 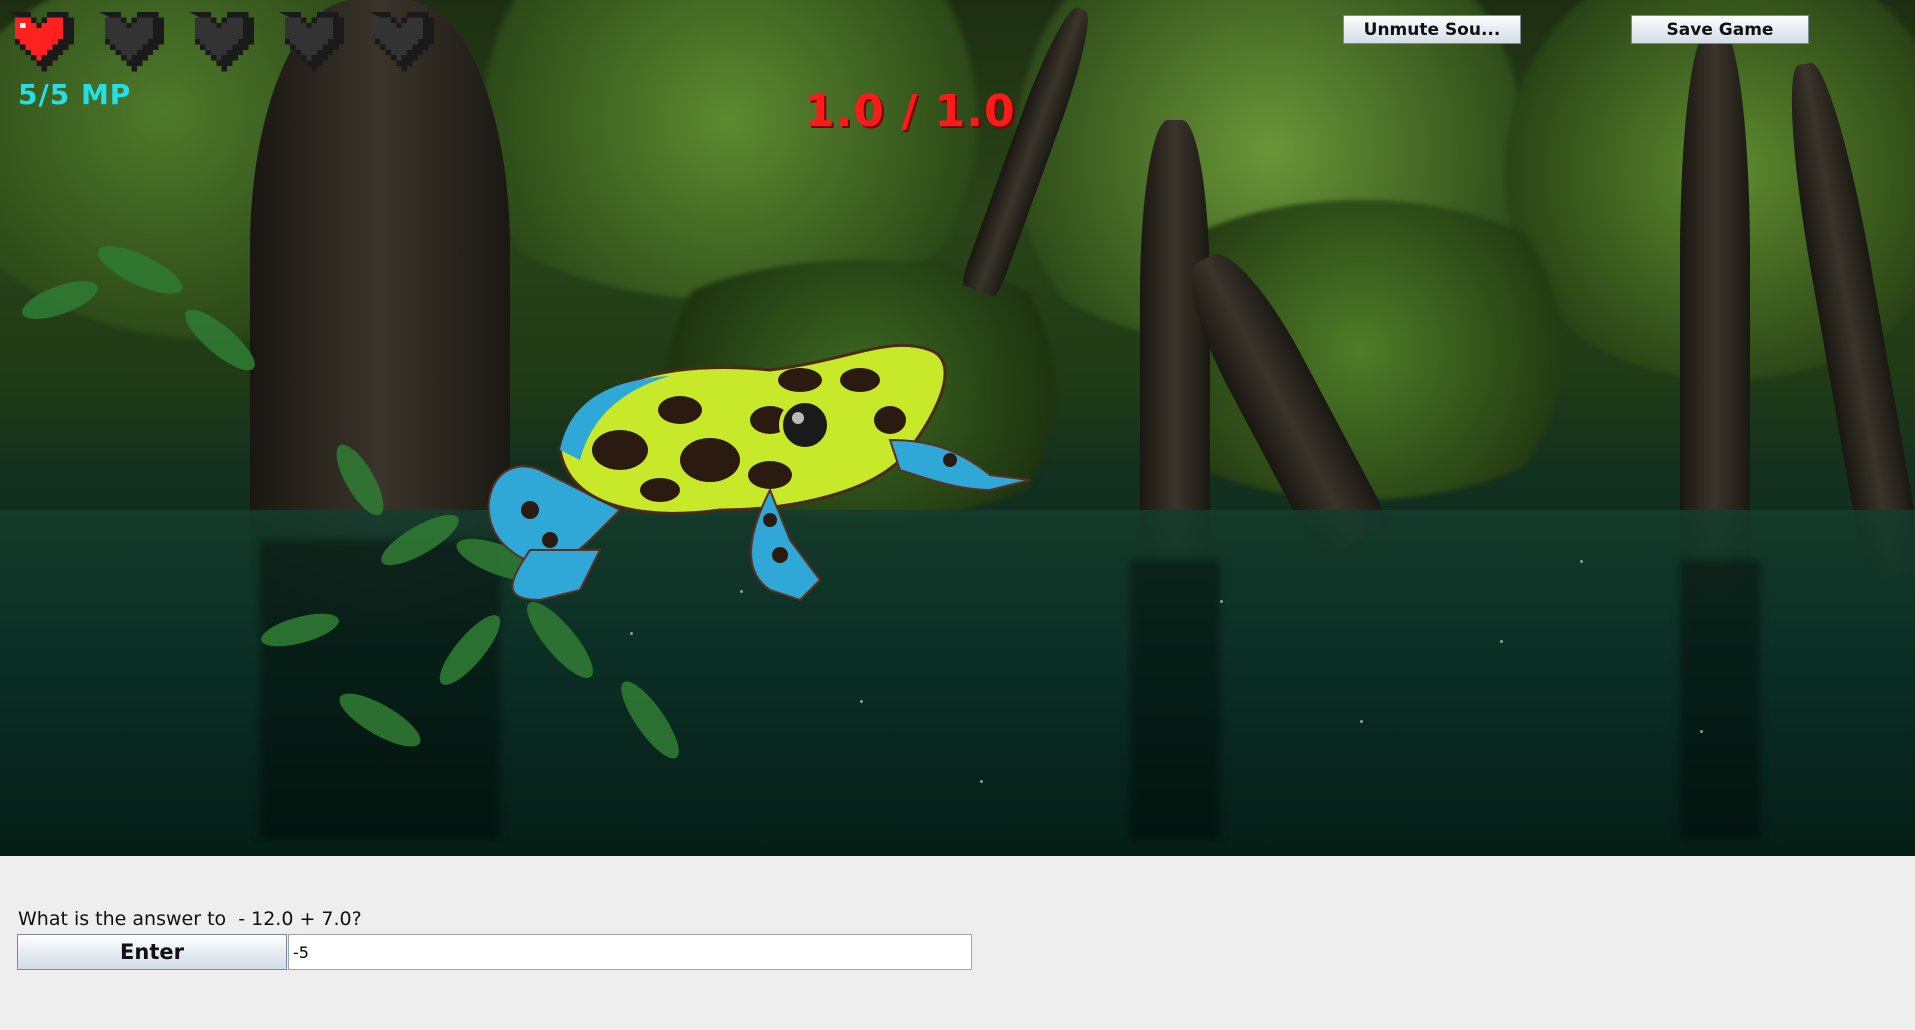 What do you see at coordinates (910, 111) in the screenshot?
I see `enemy-health: 1.0 / 1.0` at bounding box center [910, 111].